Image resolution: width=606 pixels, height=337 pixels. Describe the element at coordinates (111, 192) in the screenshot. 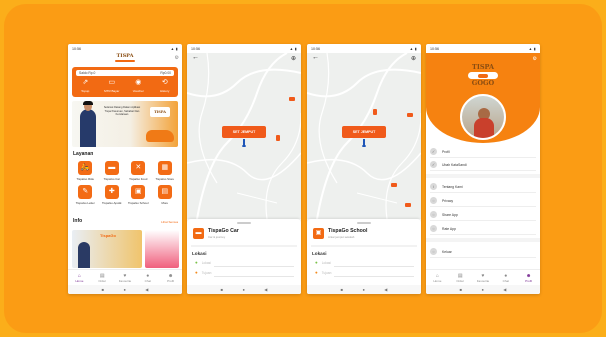

I see `apotik-icon: ✚` at that location.